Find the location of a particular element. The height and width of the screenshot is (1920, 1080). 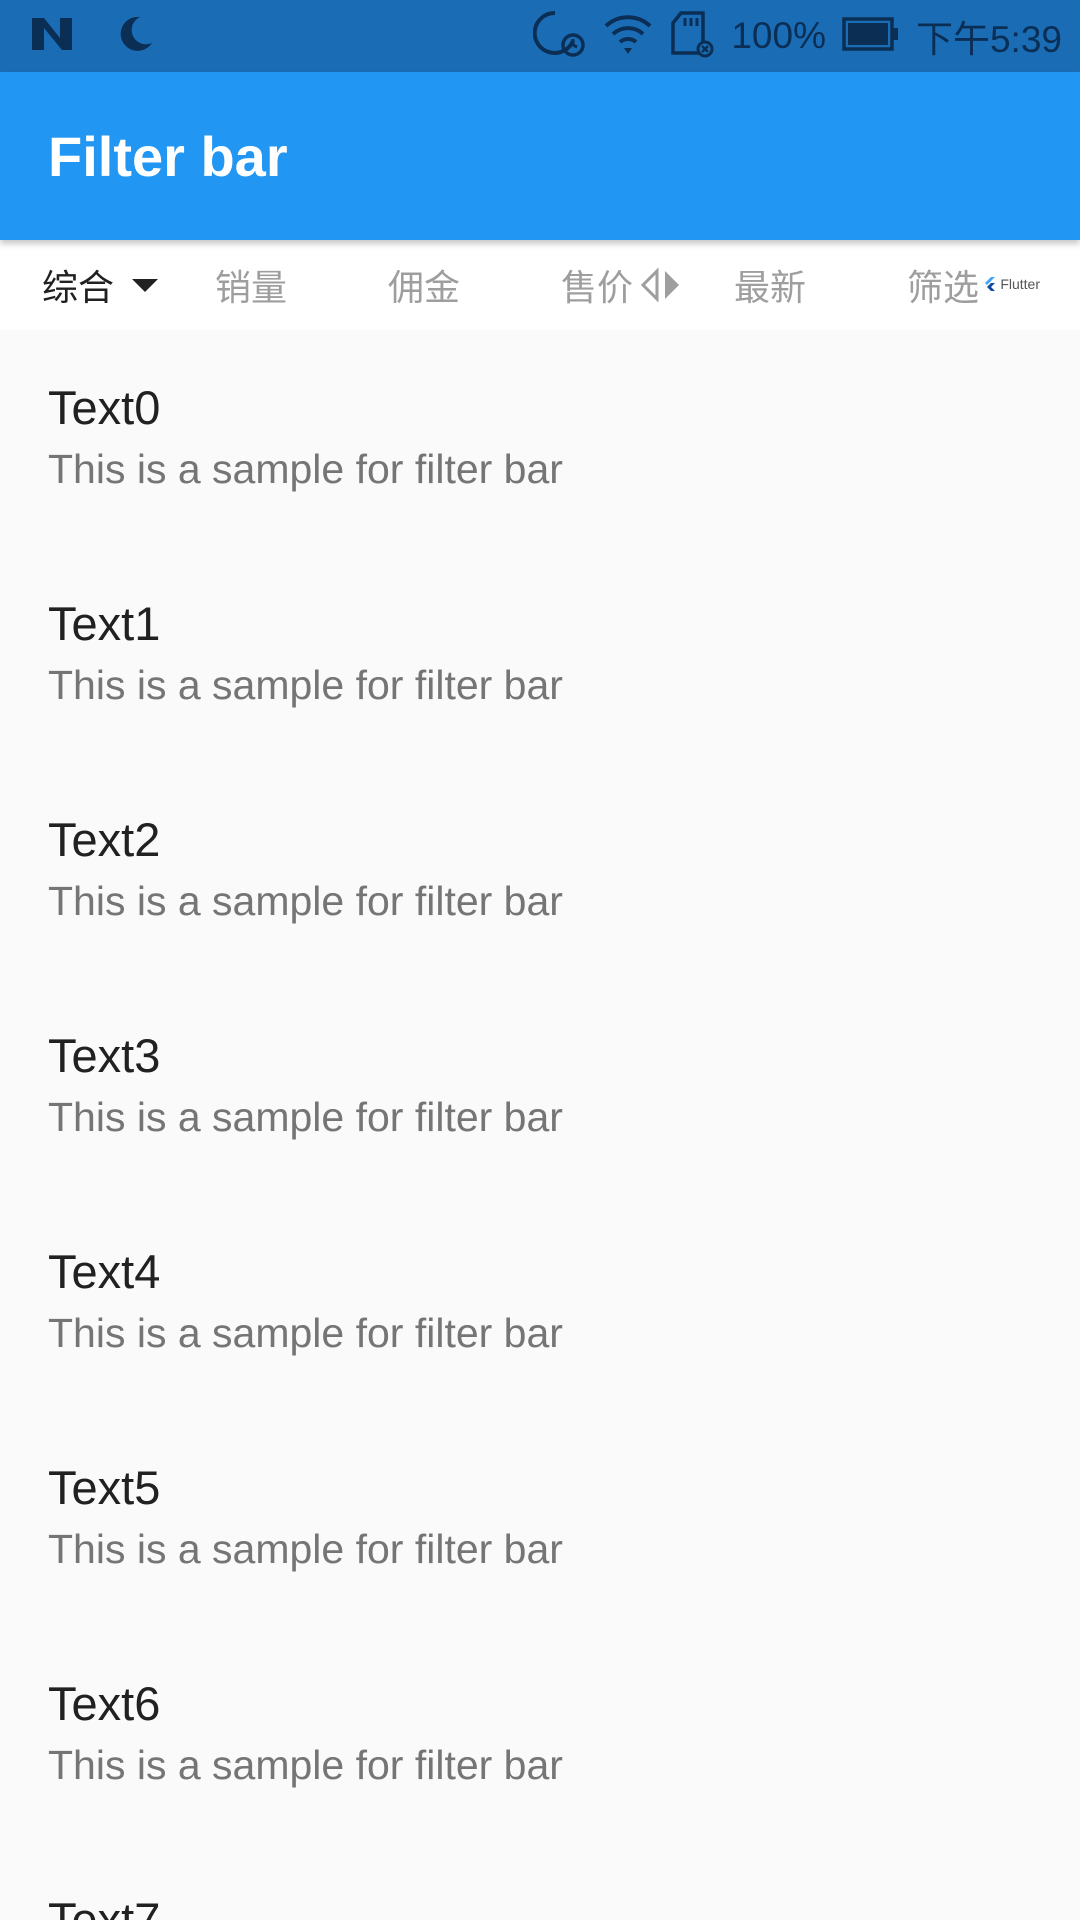

sort-arrows-icon is located at coordinates (661, 285).